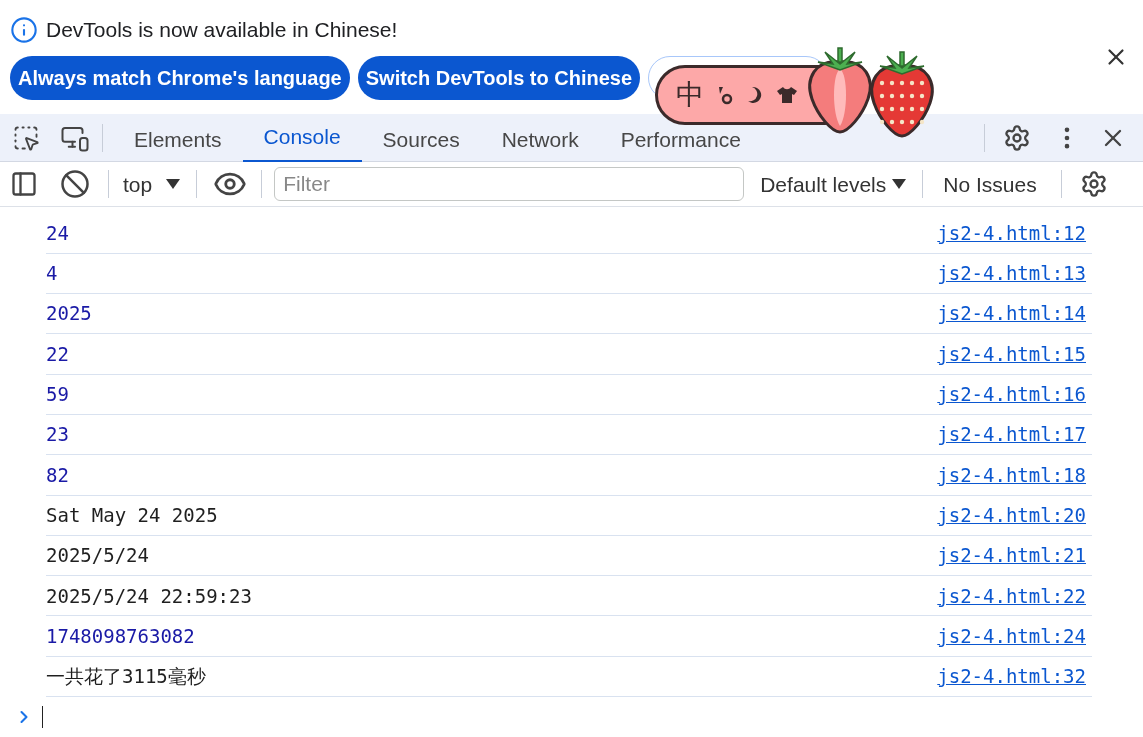 This screenshot has height=737, width=1143. Describe the element at coordinates (1093, 184) in the screenshot. I see `console-settings-icon` at that location.